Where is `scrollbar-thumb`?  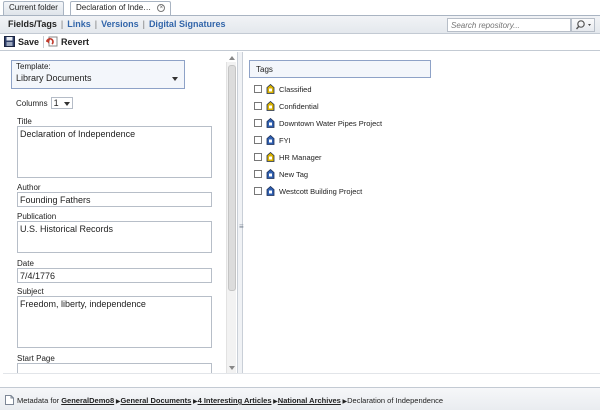 scrollbar-thumb is located at coordinates (232, 178).